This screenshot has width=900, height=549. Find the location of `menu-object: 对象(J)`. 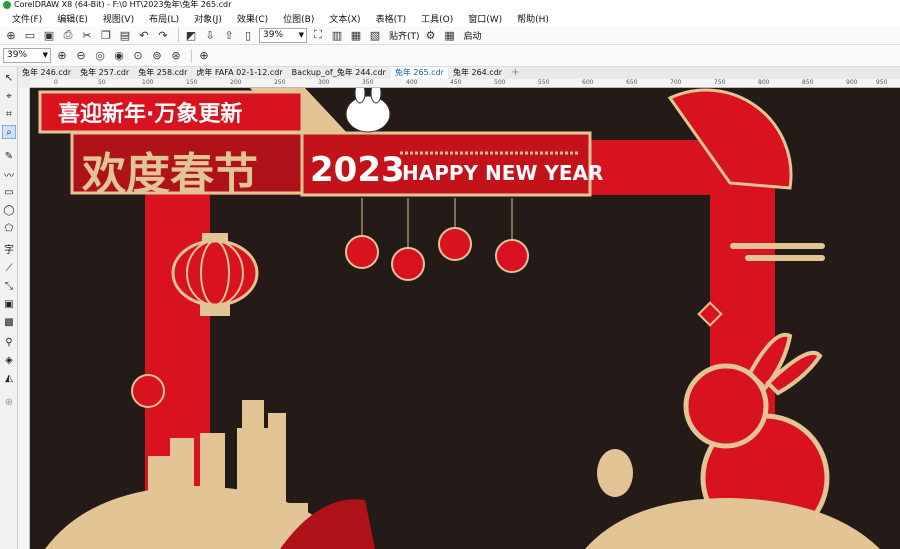

menu-object: 对象(J) is located at coordinates (208, 18).